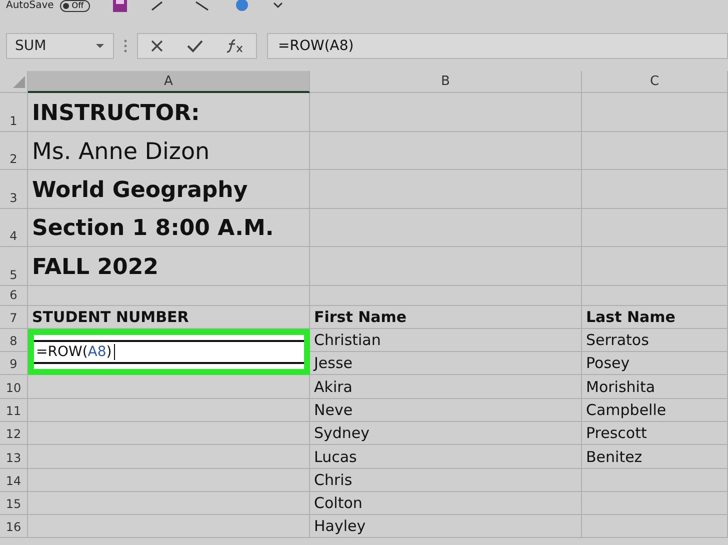 The image size is (728, 545). Describe the element at coordinates (120, 6) in the screenshot. I see `save-icon` at that location.